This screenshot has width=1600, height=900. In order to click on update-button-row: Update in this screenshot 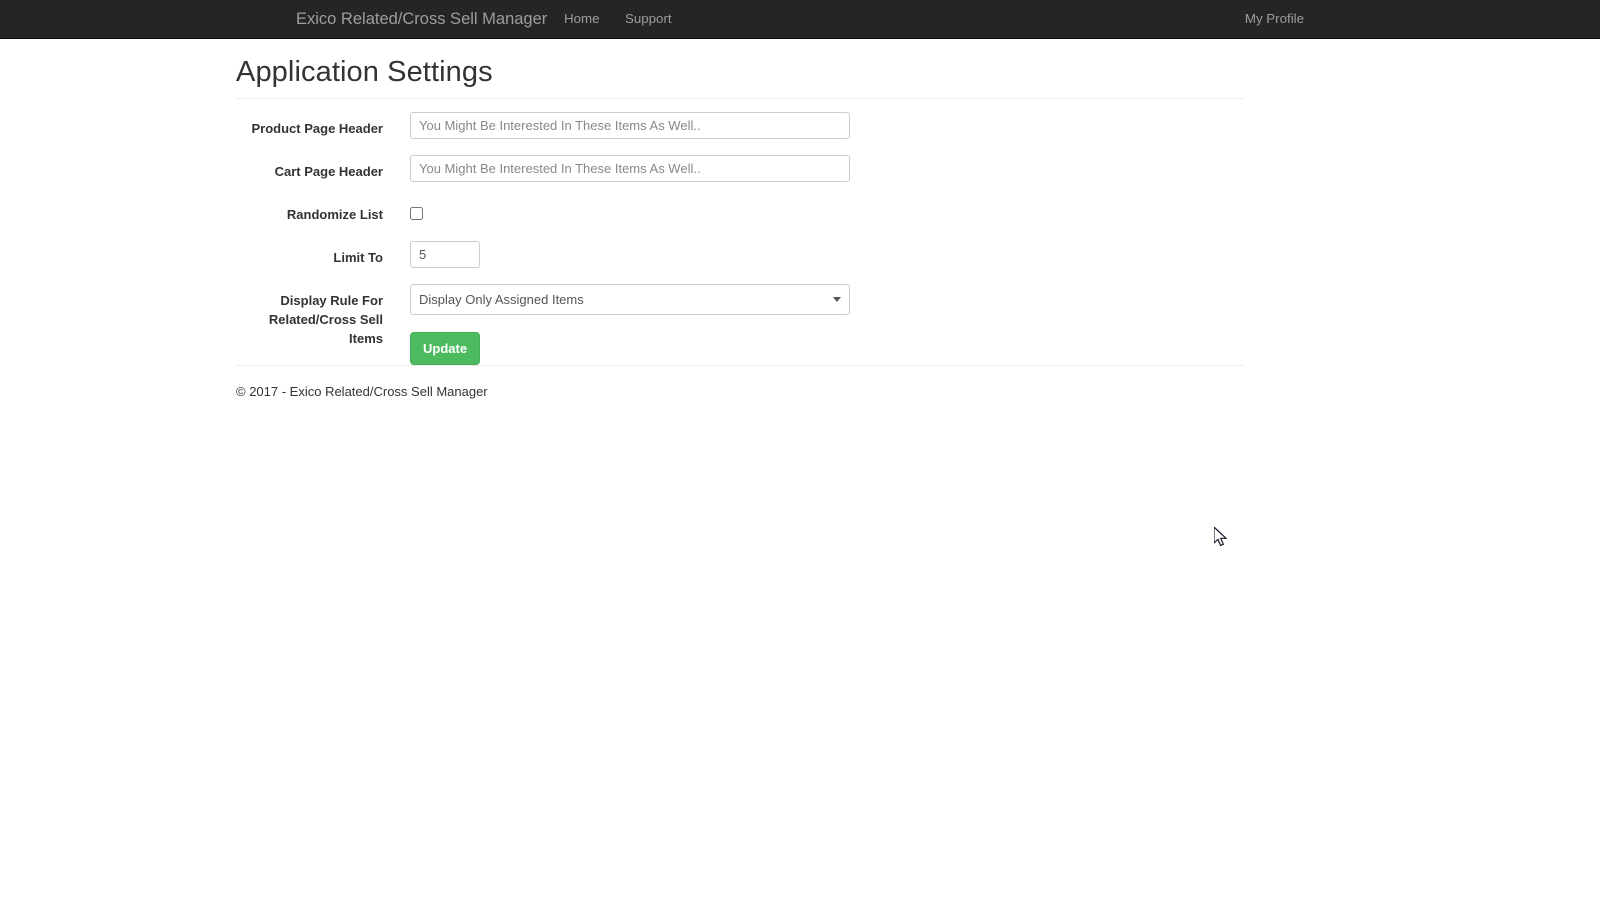, I will do `click(827, 346)`.